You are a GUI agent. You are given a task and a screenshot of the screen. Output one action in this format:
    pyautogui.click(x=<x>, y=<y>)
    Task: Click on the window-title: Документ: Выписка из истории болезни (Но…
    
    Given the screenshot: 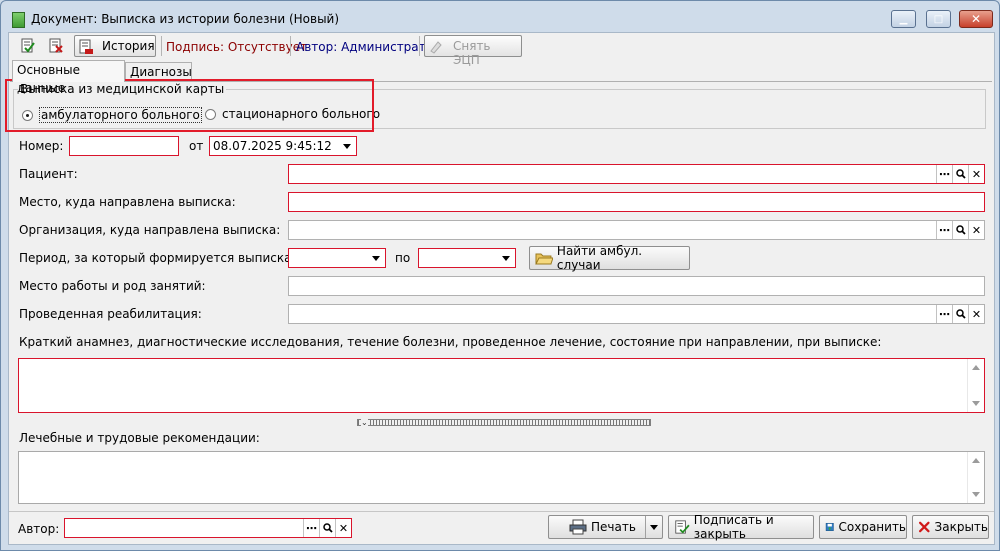 What is the action you would take?
    pyautogui.click(x=185, y=19)
    